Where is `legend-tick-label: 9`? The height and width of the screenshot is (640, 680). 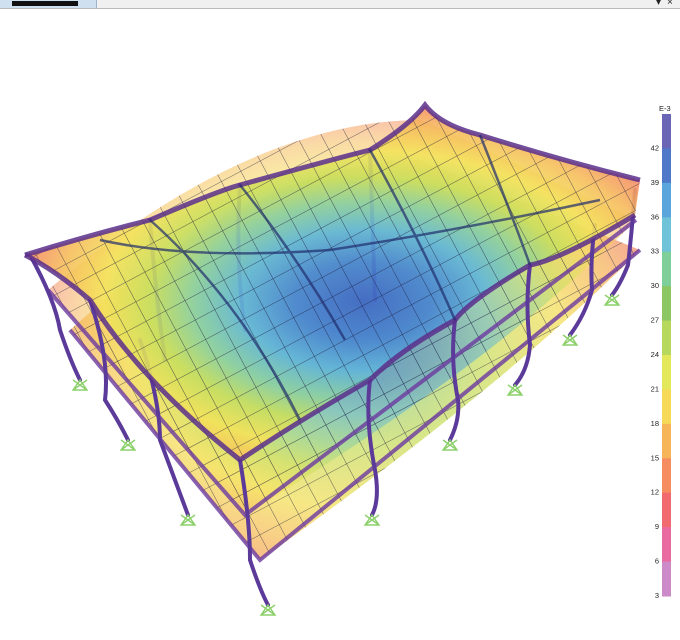
legend-tick-label: 9 is located at coordinates (657, 526).